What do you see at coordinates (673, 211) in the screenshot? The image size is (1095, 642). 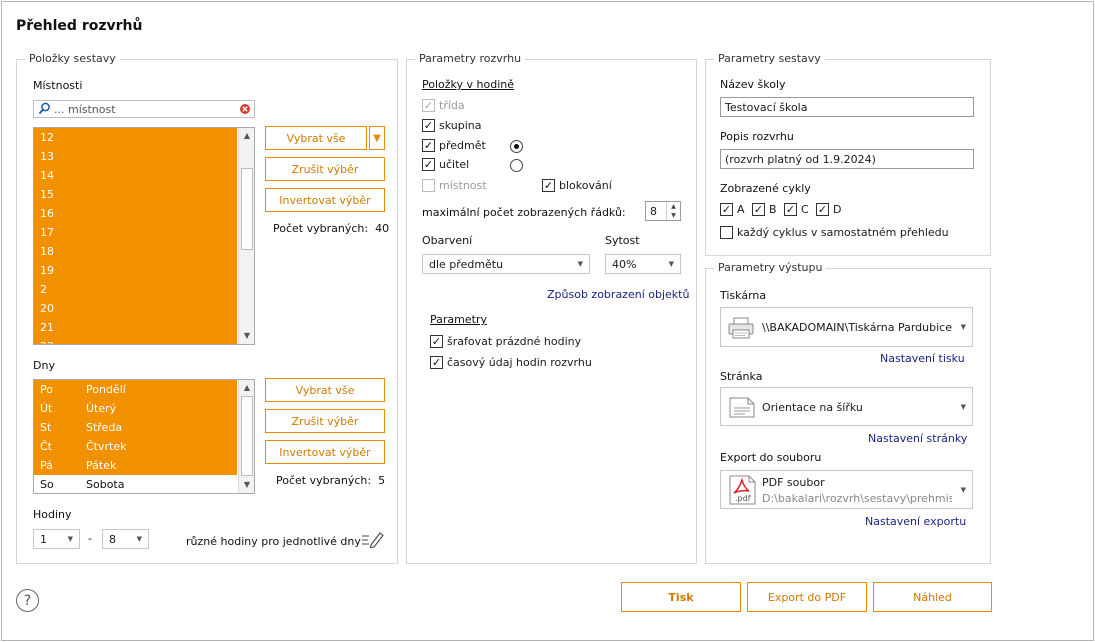 I see `stepper-buttons: ▲ ▼` at bounding box center [673, 211].